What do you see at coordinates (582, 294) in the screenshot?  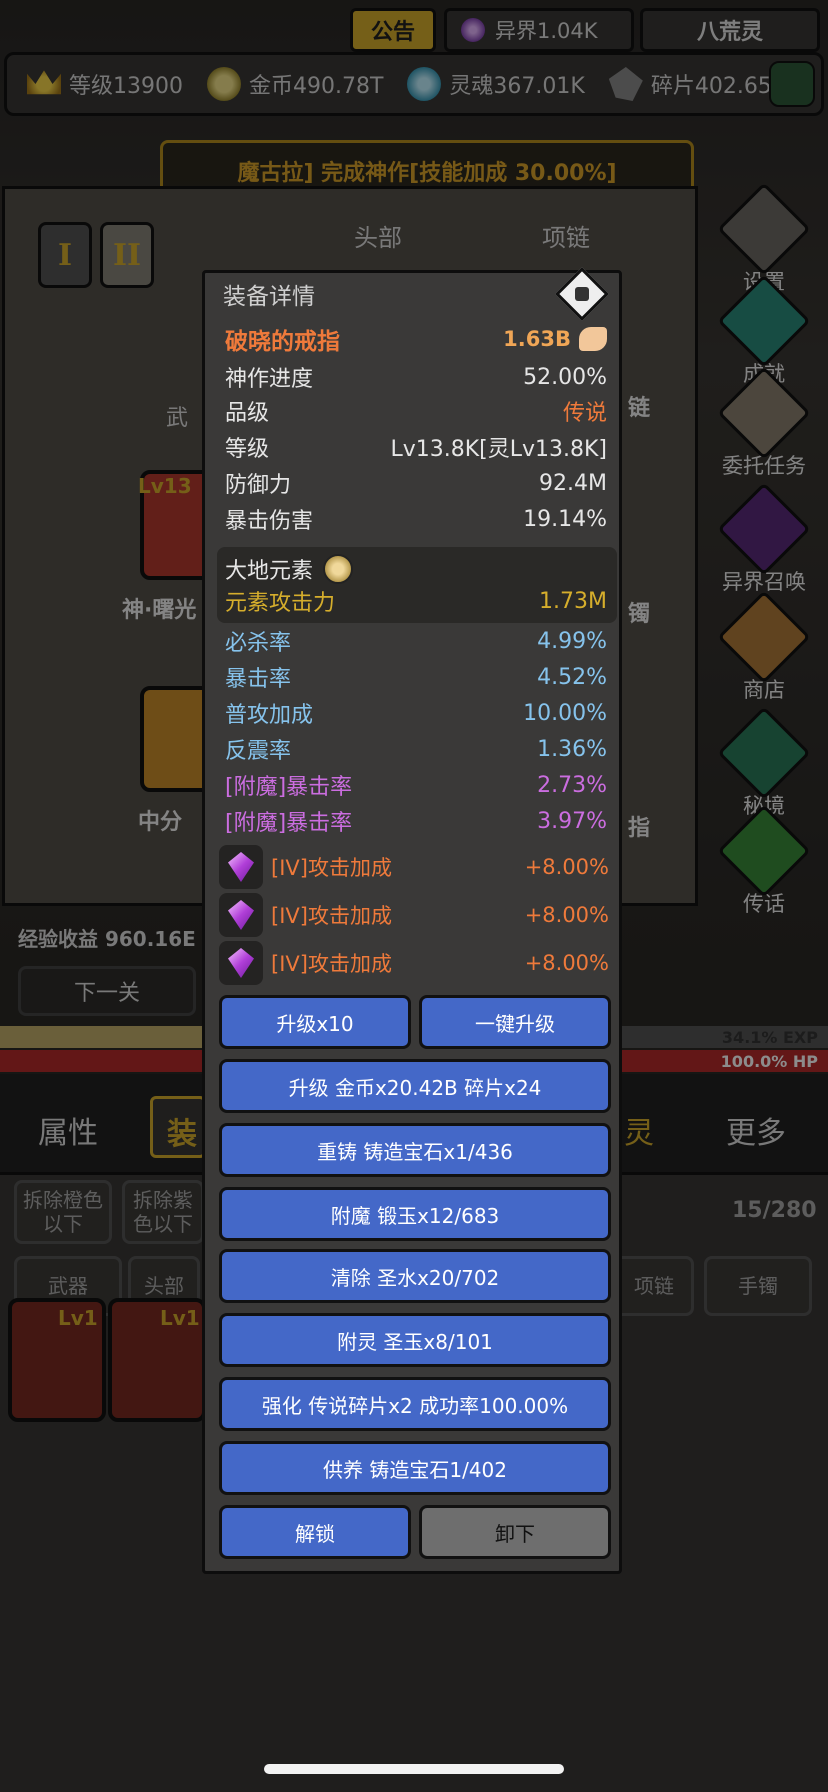 I see `lock-icon` at bounding box center [582, 294].